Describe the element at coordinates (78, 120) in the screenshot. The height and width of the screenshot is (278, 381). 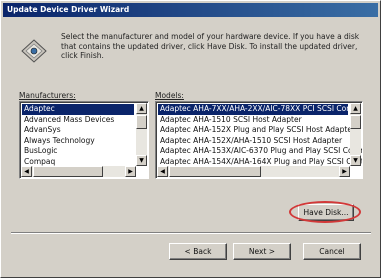
I see `manufacturer-item: Advanced Mass Devices` at that location.